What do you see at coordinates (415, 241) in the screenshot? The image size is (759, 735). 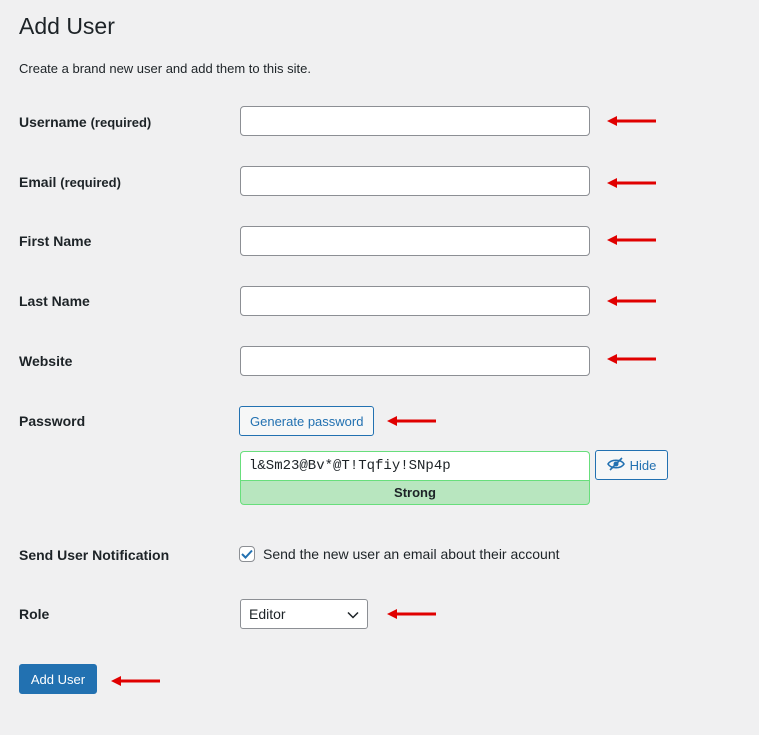 I see `first-name-input` at bounding box center [415, 241].